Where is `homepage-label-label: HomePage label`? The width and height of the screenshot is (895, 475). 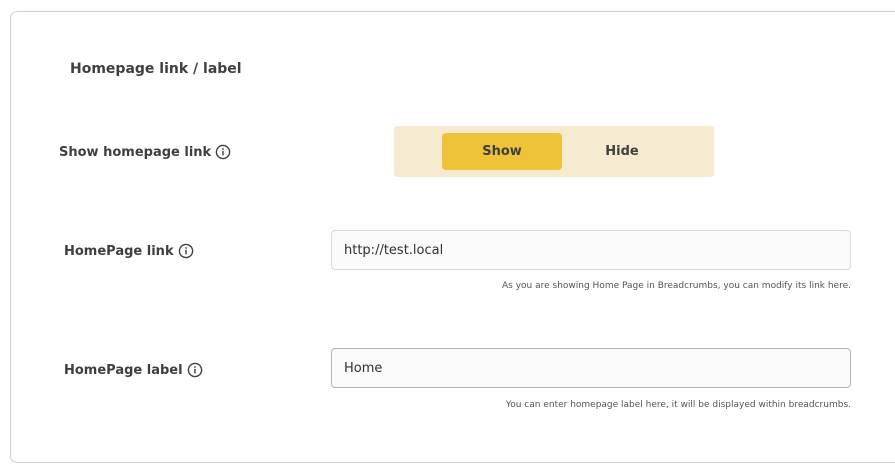 homepage-label-label: HomePage label is located at coordinates (123, 370).